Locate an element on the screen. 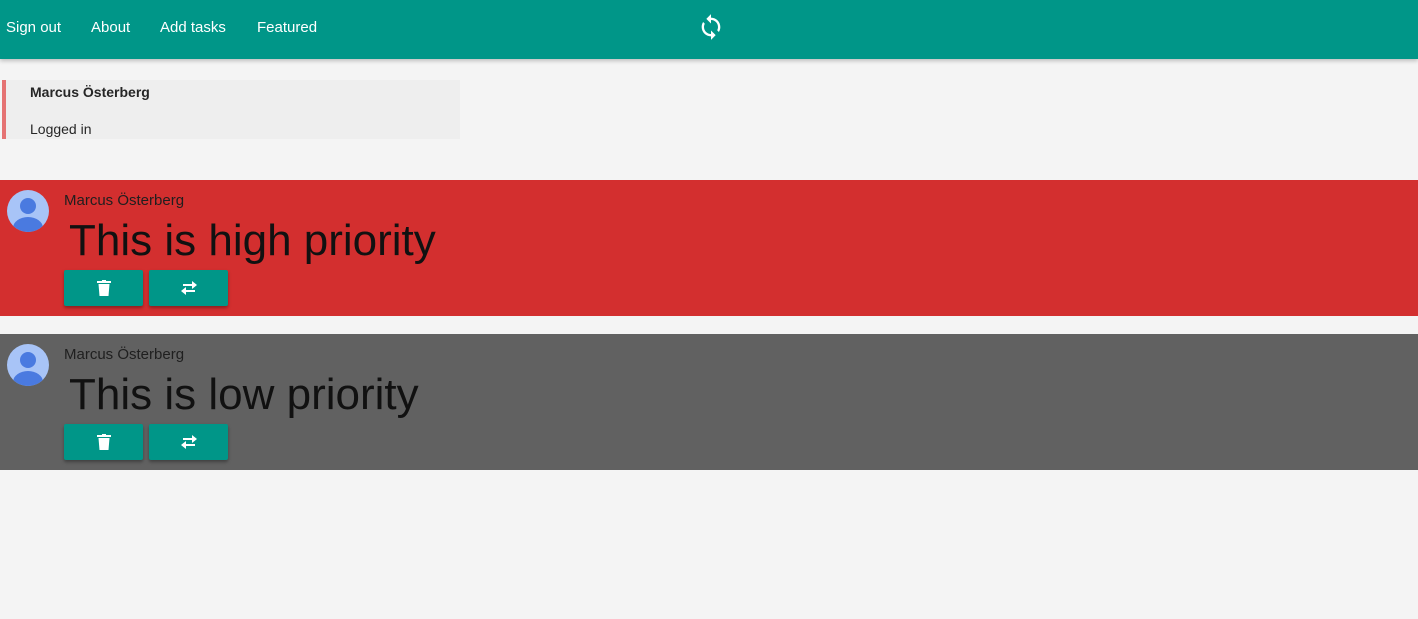 The height and width of the screenshot is (619, 1418). task-title: This is high priority is located at coordinates (252, 240).